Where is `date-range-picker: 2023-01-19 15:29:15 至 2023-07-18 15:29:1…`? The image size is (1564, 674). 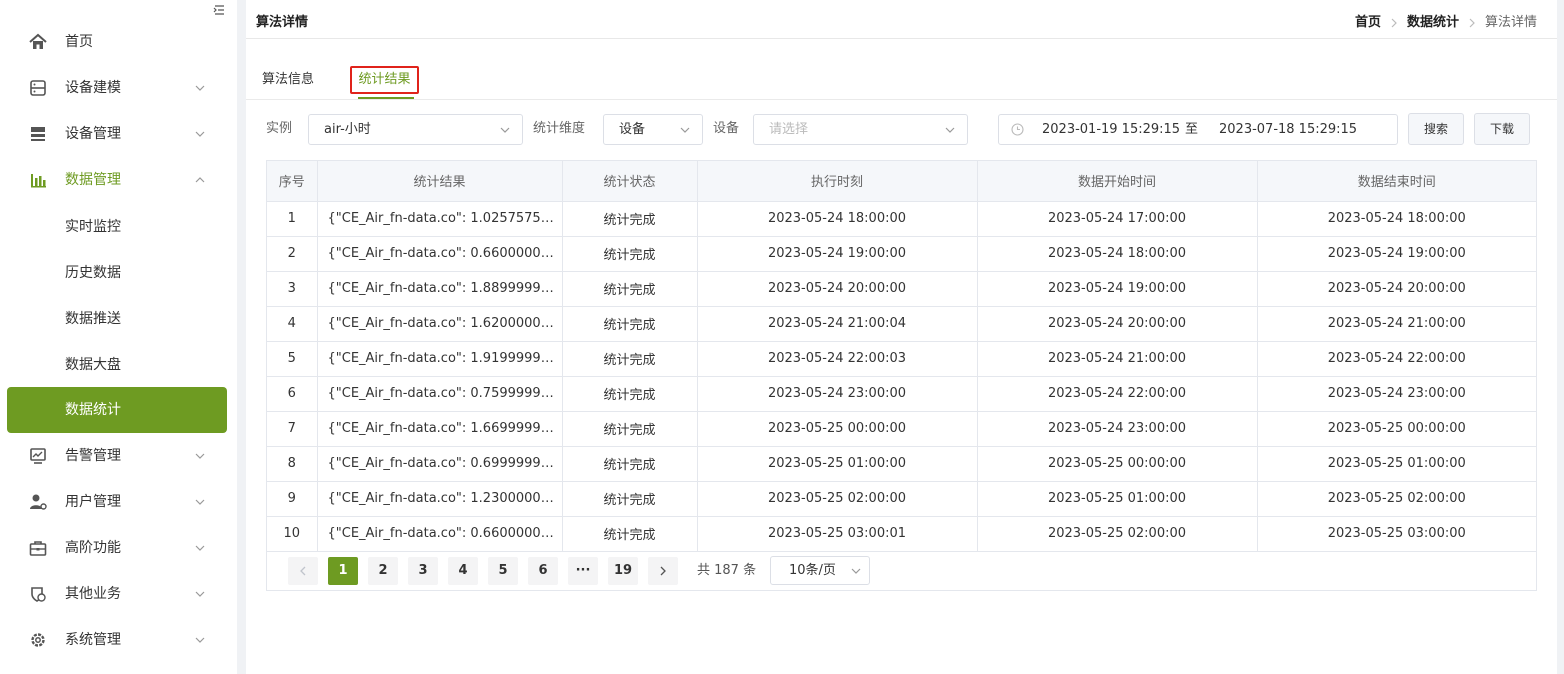 date-range-picker: 2023-01-19 15:29:15 至 2023-07-18 15:29:1… is located at coordinates (1198, 129).